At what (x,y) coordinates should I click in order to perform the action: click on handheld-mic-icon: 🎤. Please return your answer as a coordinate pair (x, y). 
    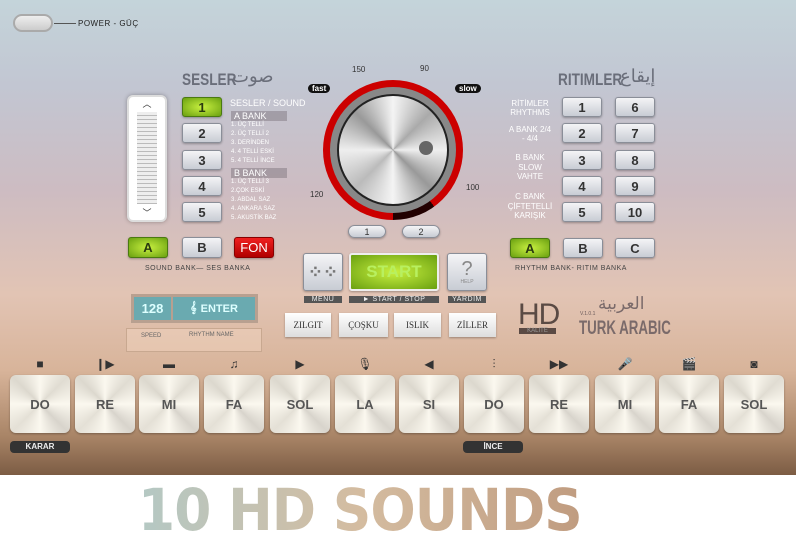
    Looking at the image, I should click on (625, 364).